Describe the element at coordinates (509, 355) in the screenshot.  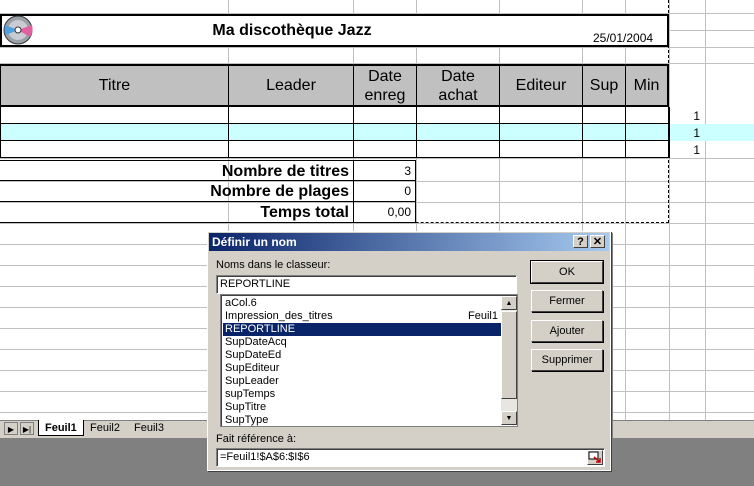
I see `scroll-thumb` at that location.